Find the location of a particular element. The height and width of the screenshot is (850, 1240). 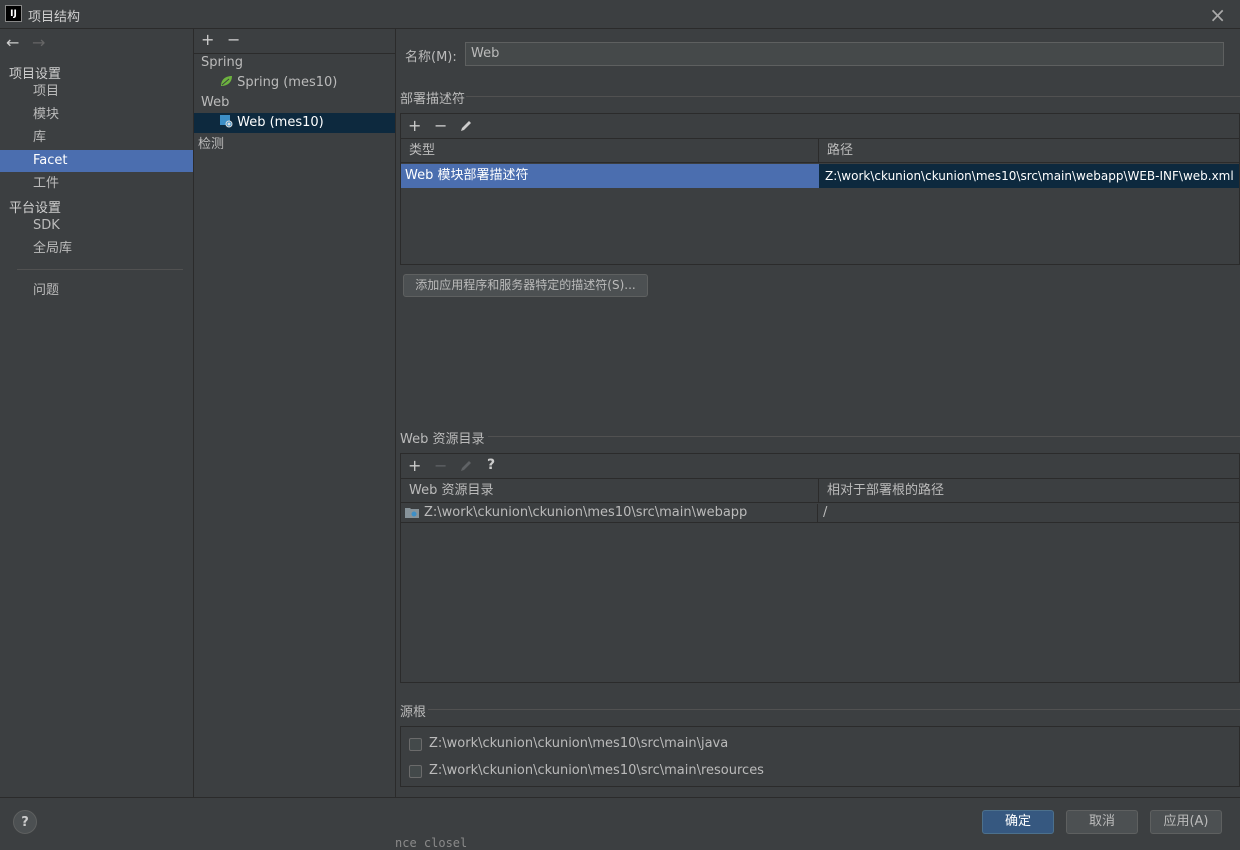

web-facet-icon is located at coordinates (226, 121).